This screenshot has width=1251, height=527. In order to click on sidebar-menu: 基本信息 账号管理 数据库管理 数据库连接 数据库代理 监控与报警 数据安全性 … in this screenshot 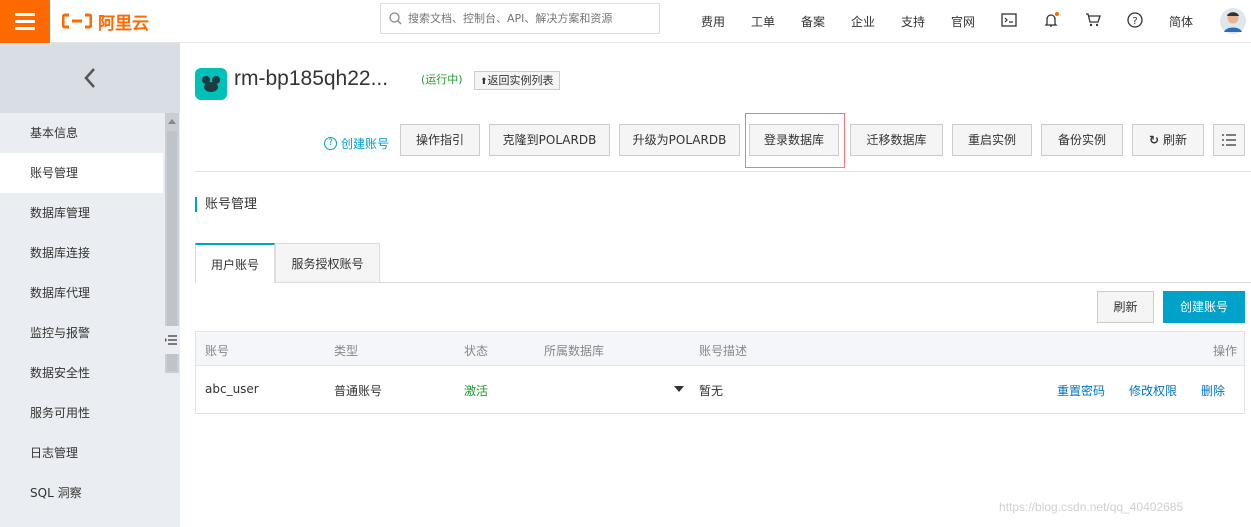, I will do `click(81, 313)`.